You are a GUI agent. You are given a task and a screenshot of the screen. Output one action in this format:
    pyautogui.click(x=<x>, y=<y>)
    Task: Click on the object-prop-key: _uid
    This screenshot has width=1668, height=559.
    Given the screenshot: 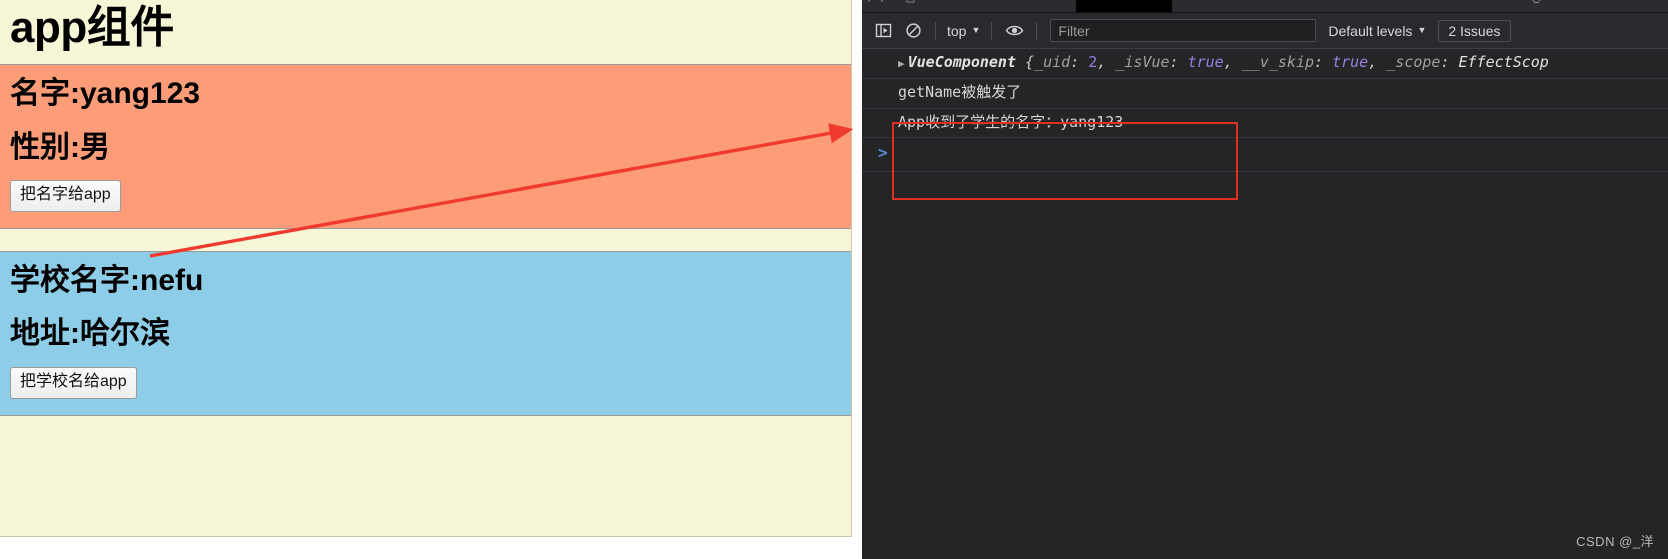 What is the action you would take?
    pyautogui.click(x=1052, y=62)
    